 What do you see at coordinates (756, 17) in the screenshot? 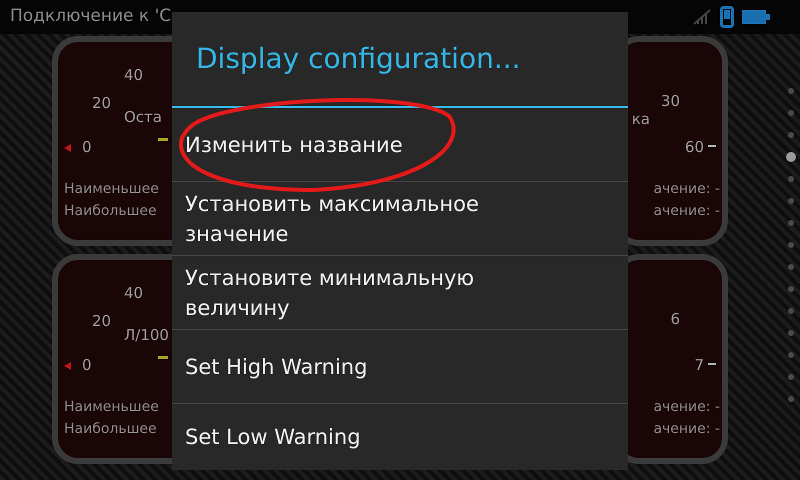
I see `battery-icon` at bounding box center [756, 17].